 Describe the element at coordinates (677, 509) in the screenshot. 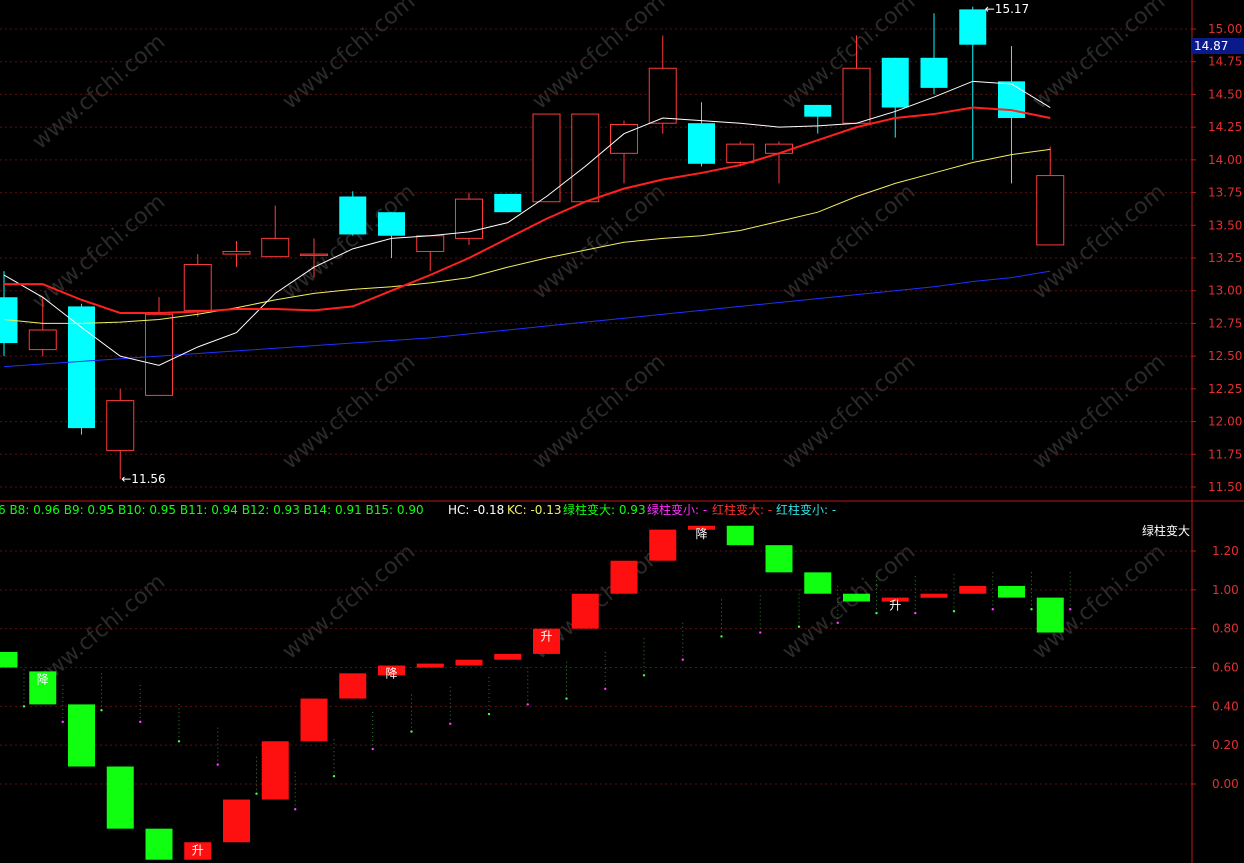

I see `legend-green-shrink: 绿柱变小: -` at that location.